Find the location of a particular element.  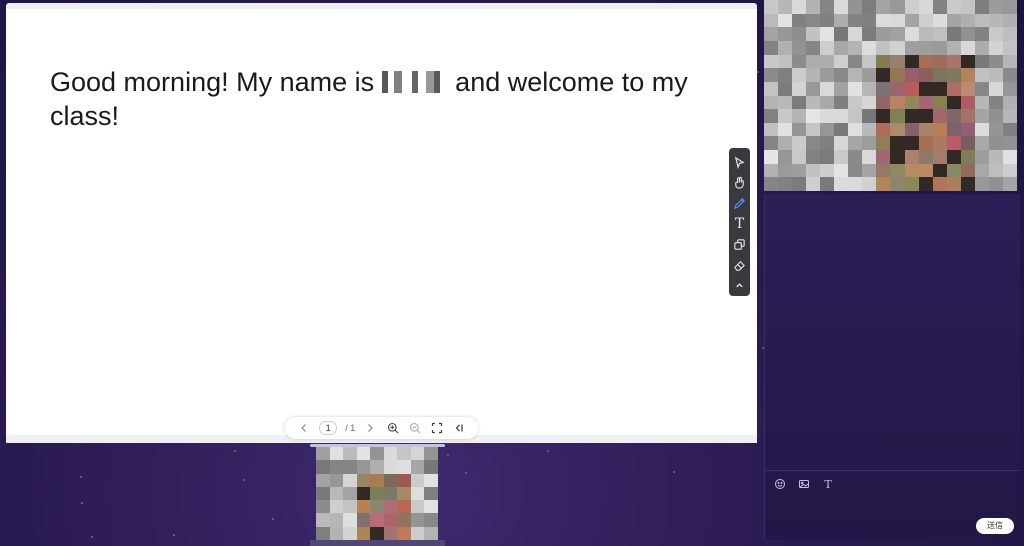

fullscreen-icon is located at coordinates (437, 428).